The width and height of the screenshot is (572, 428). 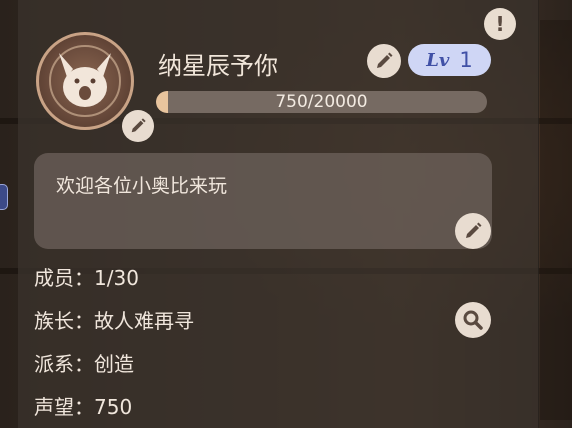 I want to click on level-label: Lv, so click(x=438, y=60).